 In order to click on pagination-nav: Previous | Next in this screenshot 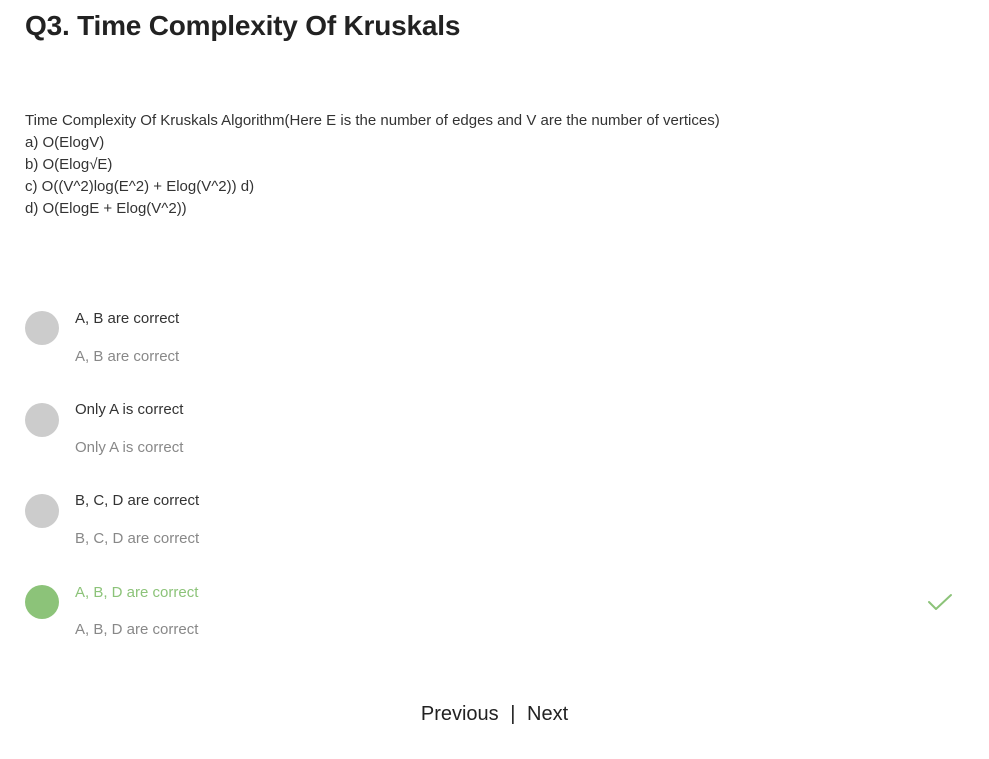, I will do `click(494, 714)`.